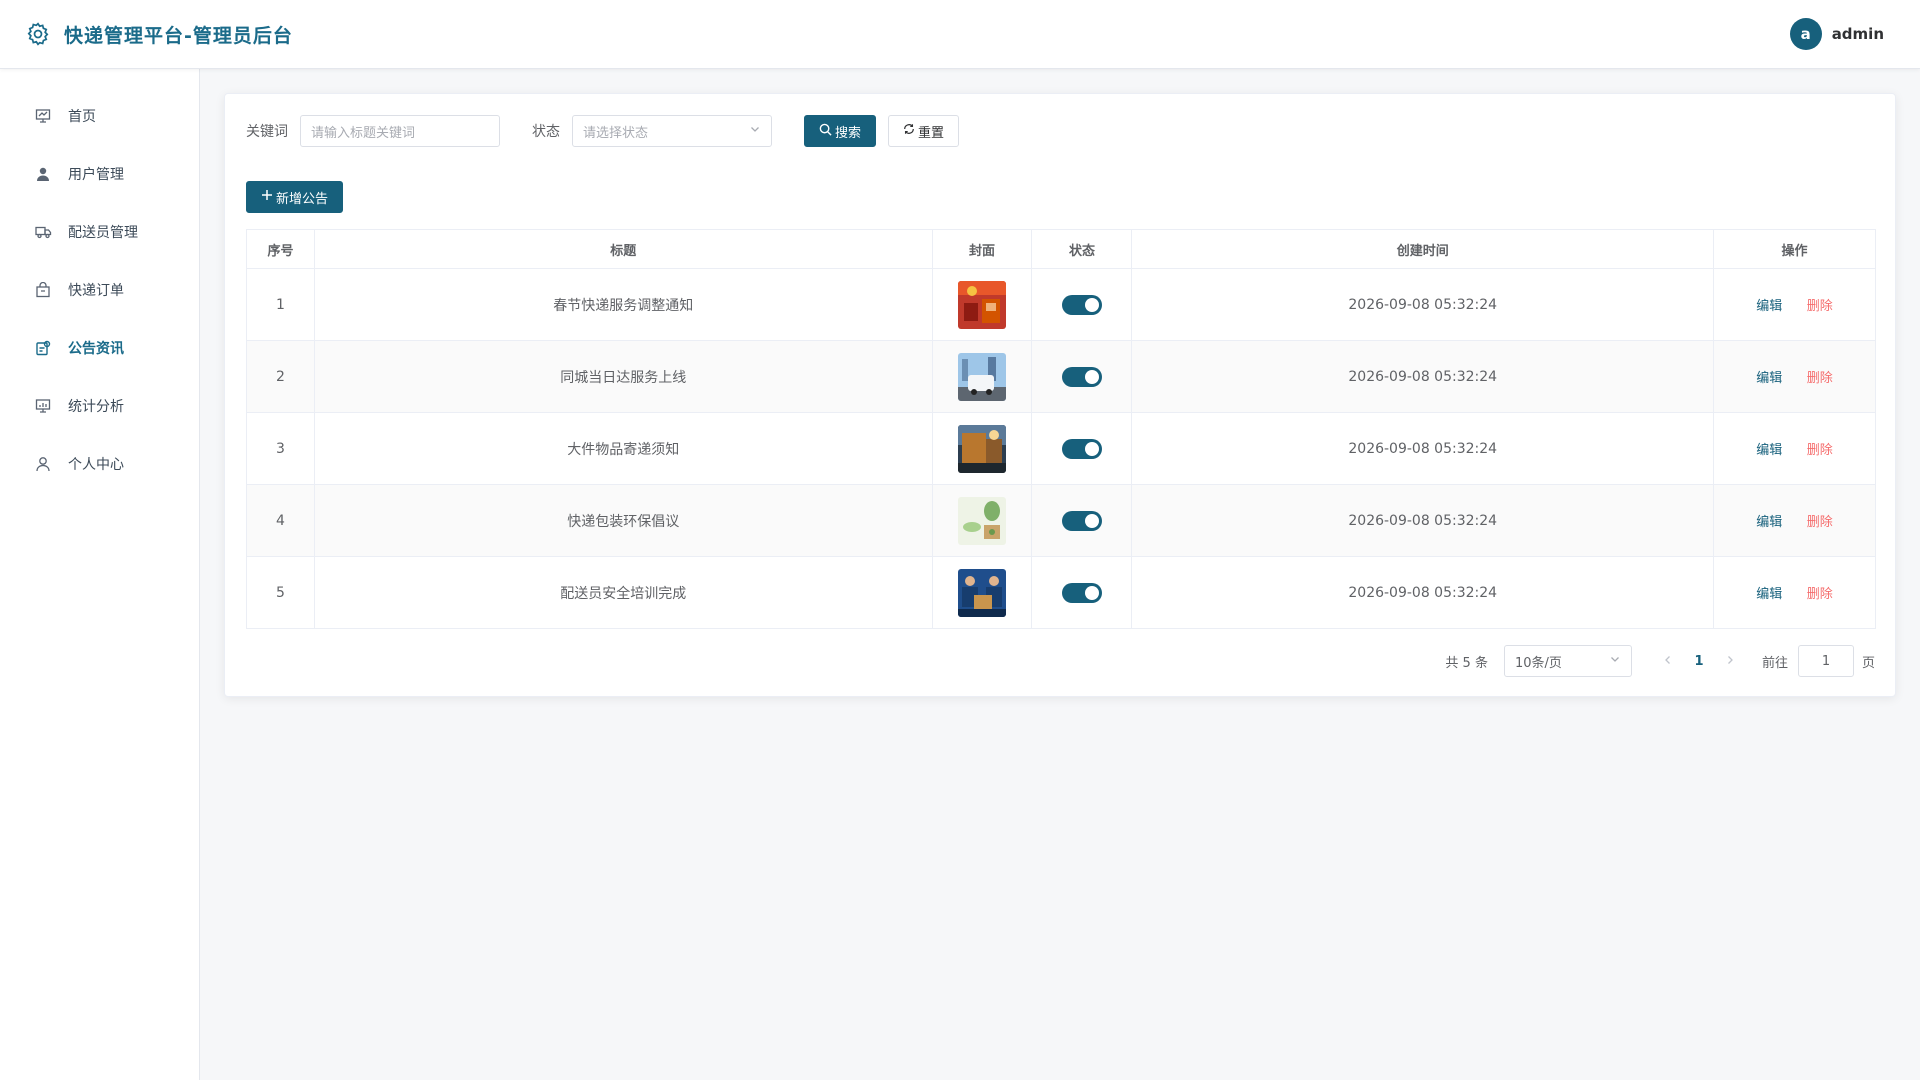 This screenshot has width=1920, height=1080. I want to click on table-row: 2 同城当日达服务上线 2026-09-08 05:32:24 编辑 删除, so click(1061, 376).